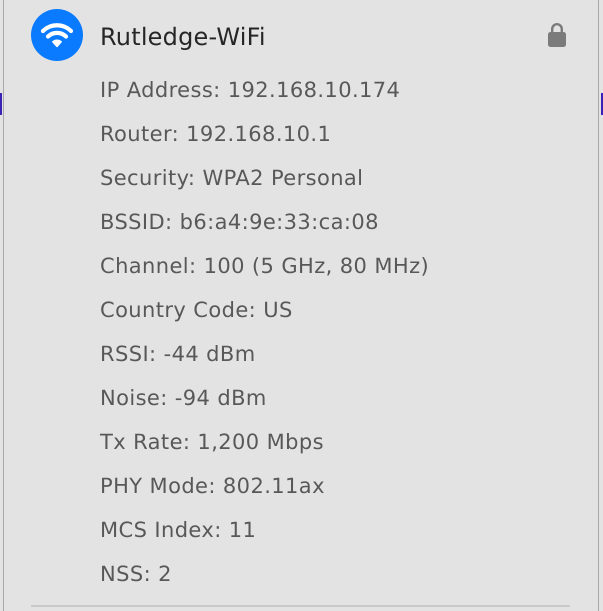 The height and width of the screenshot is (611, 603). Describe the element at coordinates (196, 310) in the screenshot. I see `detail-text: Country Code: US` at that location.